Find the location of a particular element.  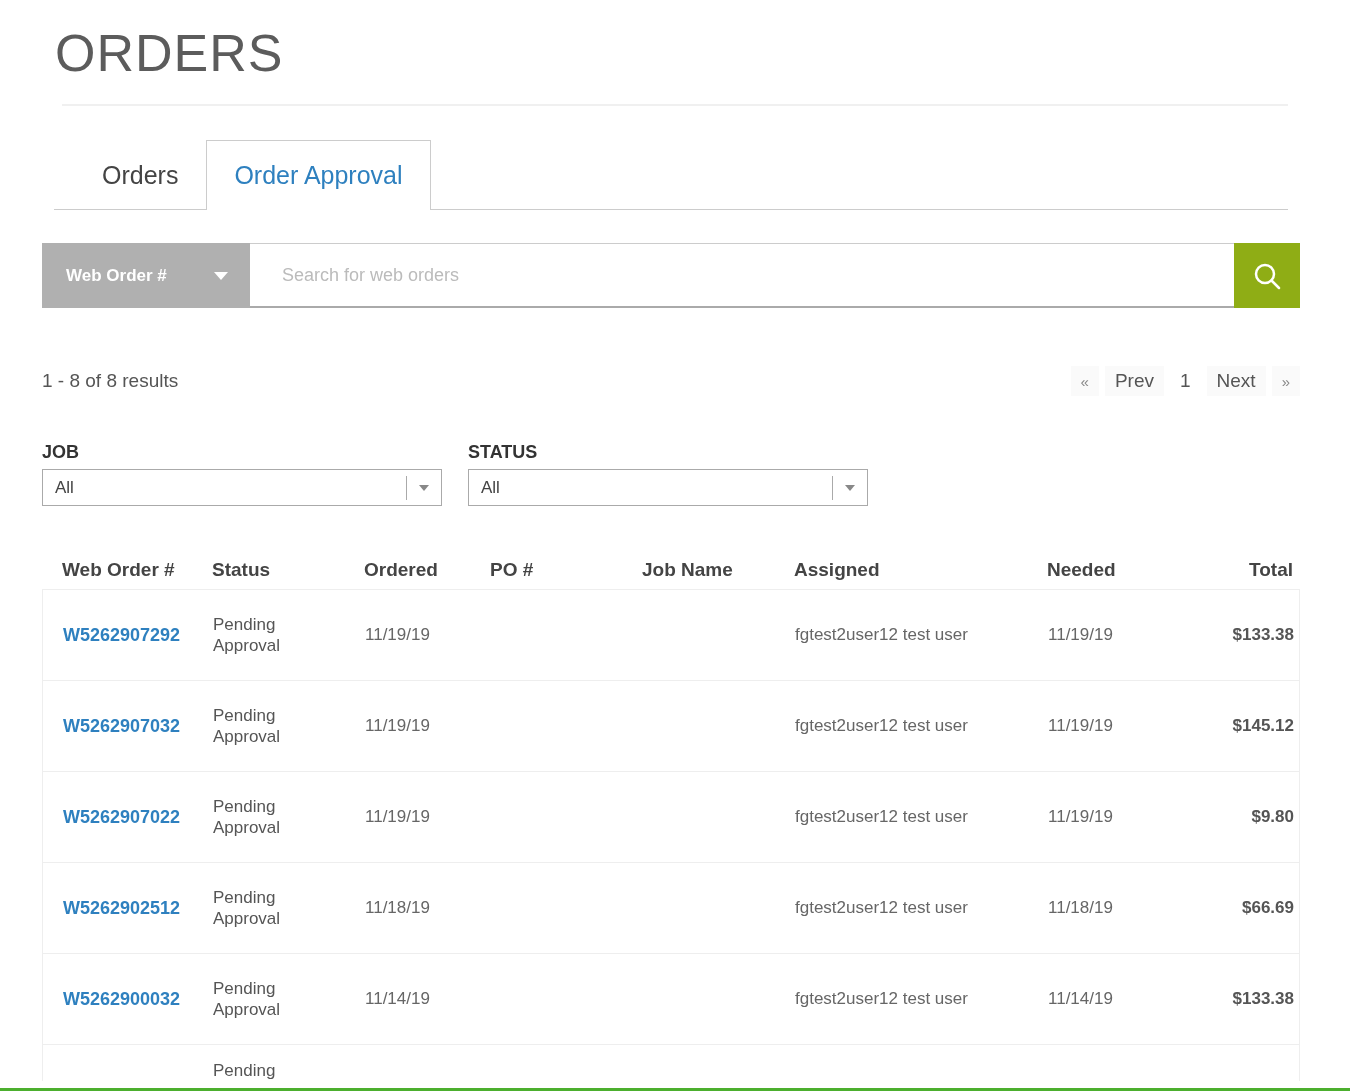

search-icon is located at coordinates (1267, 275).